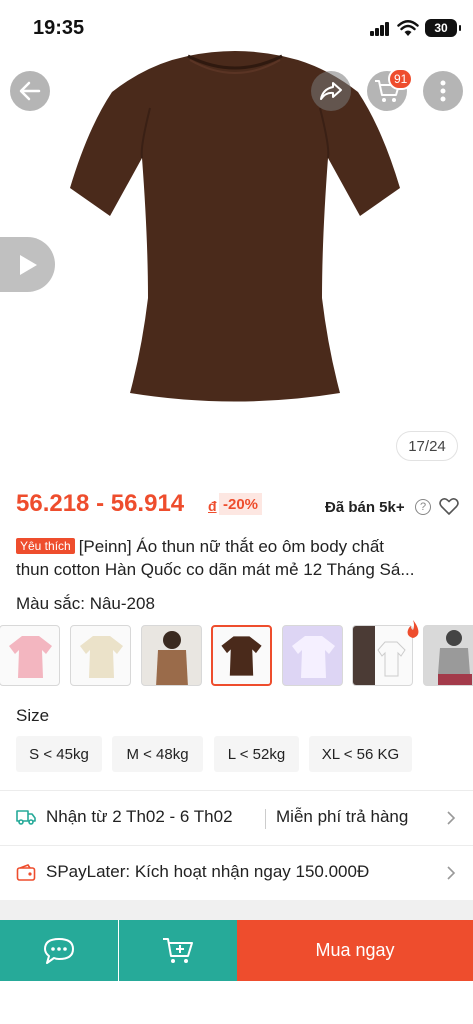 This screenshot has height=1024, width=473. What do you see at coordinates (139, 816) in the screenshot?
I see `delivery-estimate: Nhận từ 2 Th02 - 6 Th02` at bounding box center [139, 816].